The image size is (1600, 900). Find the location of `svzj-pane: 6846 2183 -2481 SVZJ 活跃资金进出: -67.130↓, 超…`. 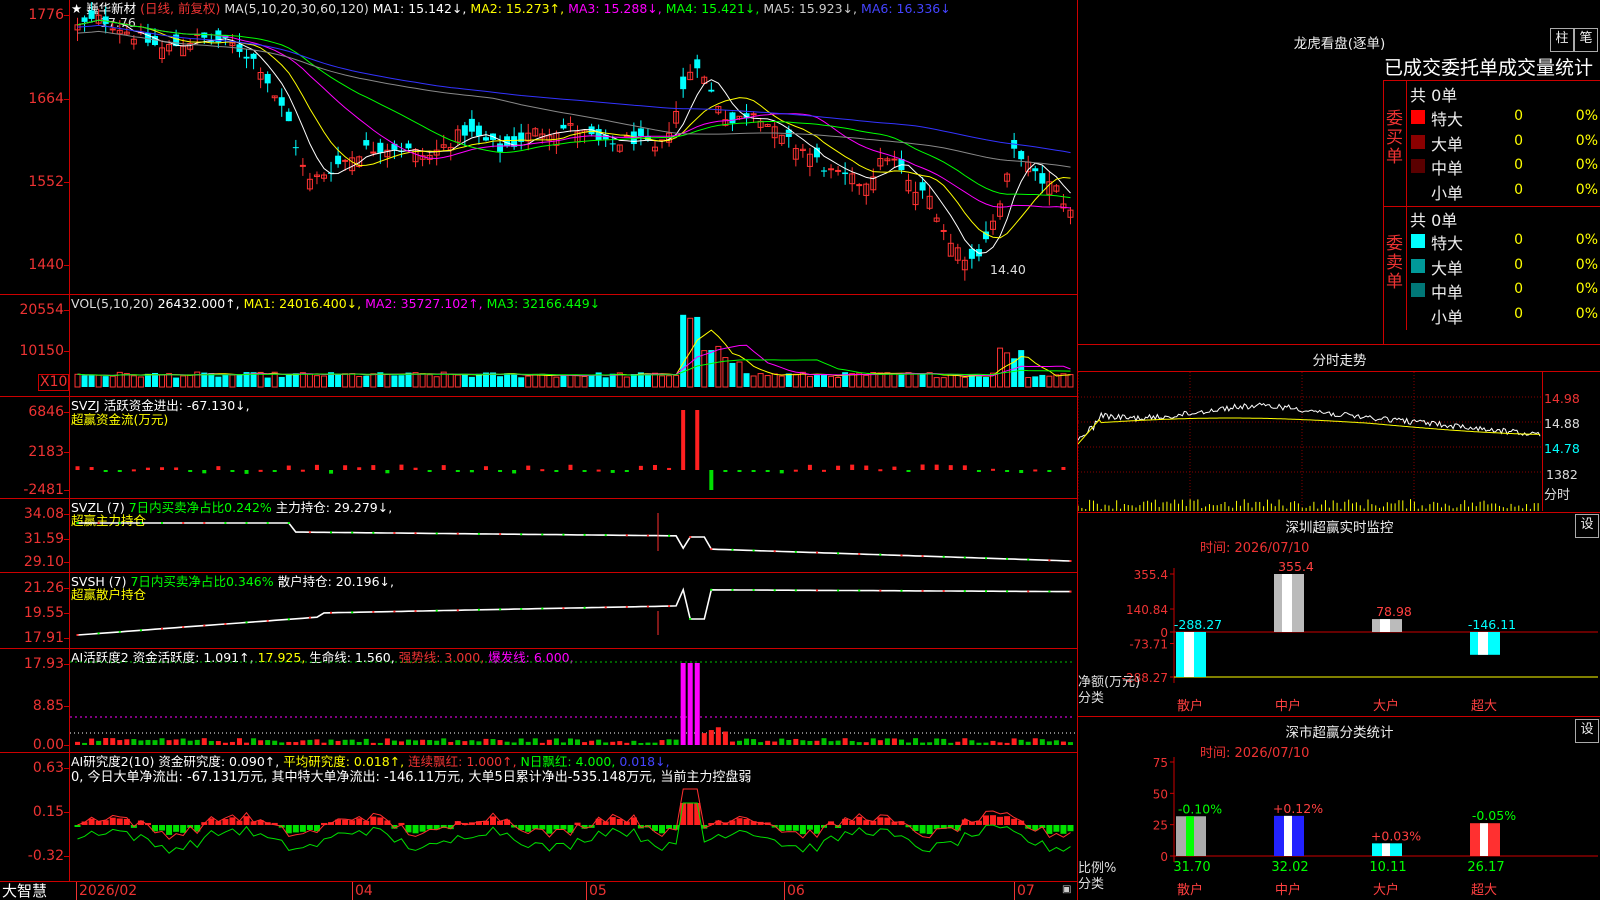

svzj-pane: 6846 2183 -2481 SVZJ 活跃资金进出: -67.130↓, 超… is located at coordinates (538, 448).